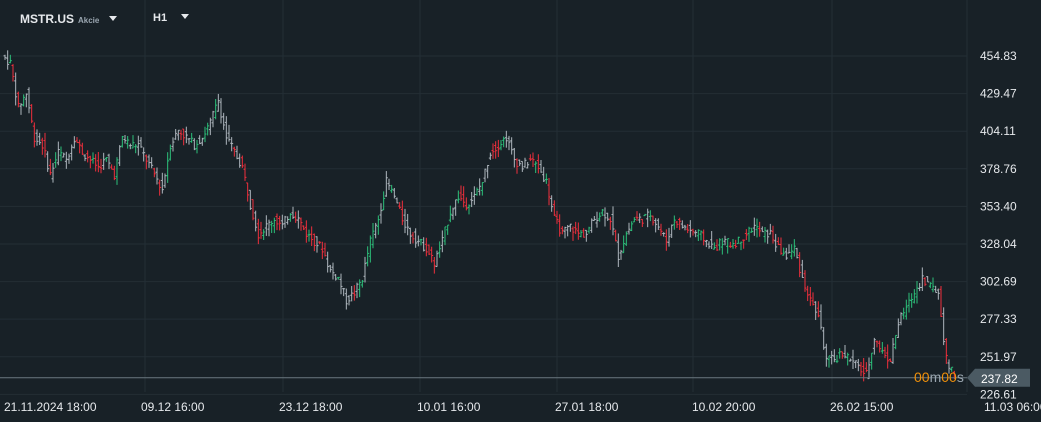 The image size is (1041, 422). Describe the element at coordinates (998, 131) in the screenshot. I see `y-tick-label: 404.11` at that location.